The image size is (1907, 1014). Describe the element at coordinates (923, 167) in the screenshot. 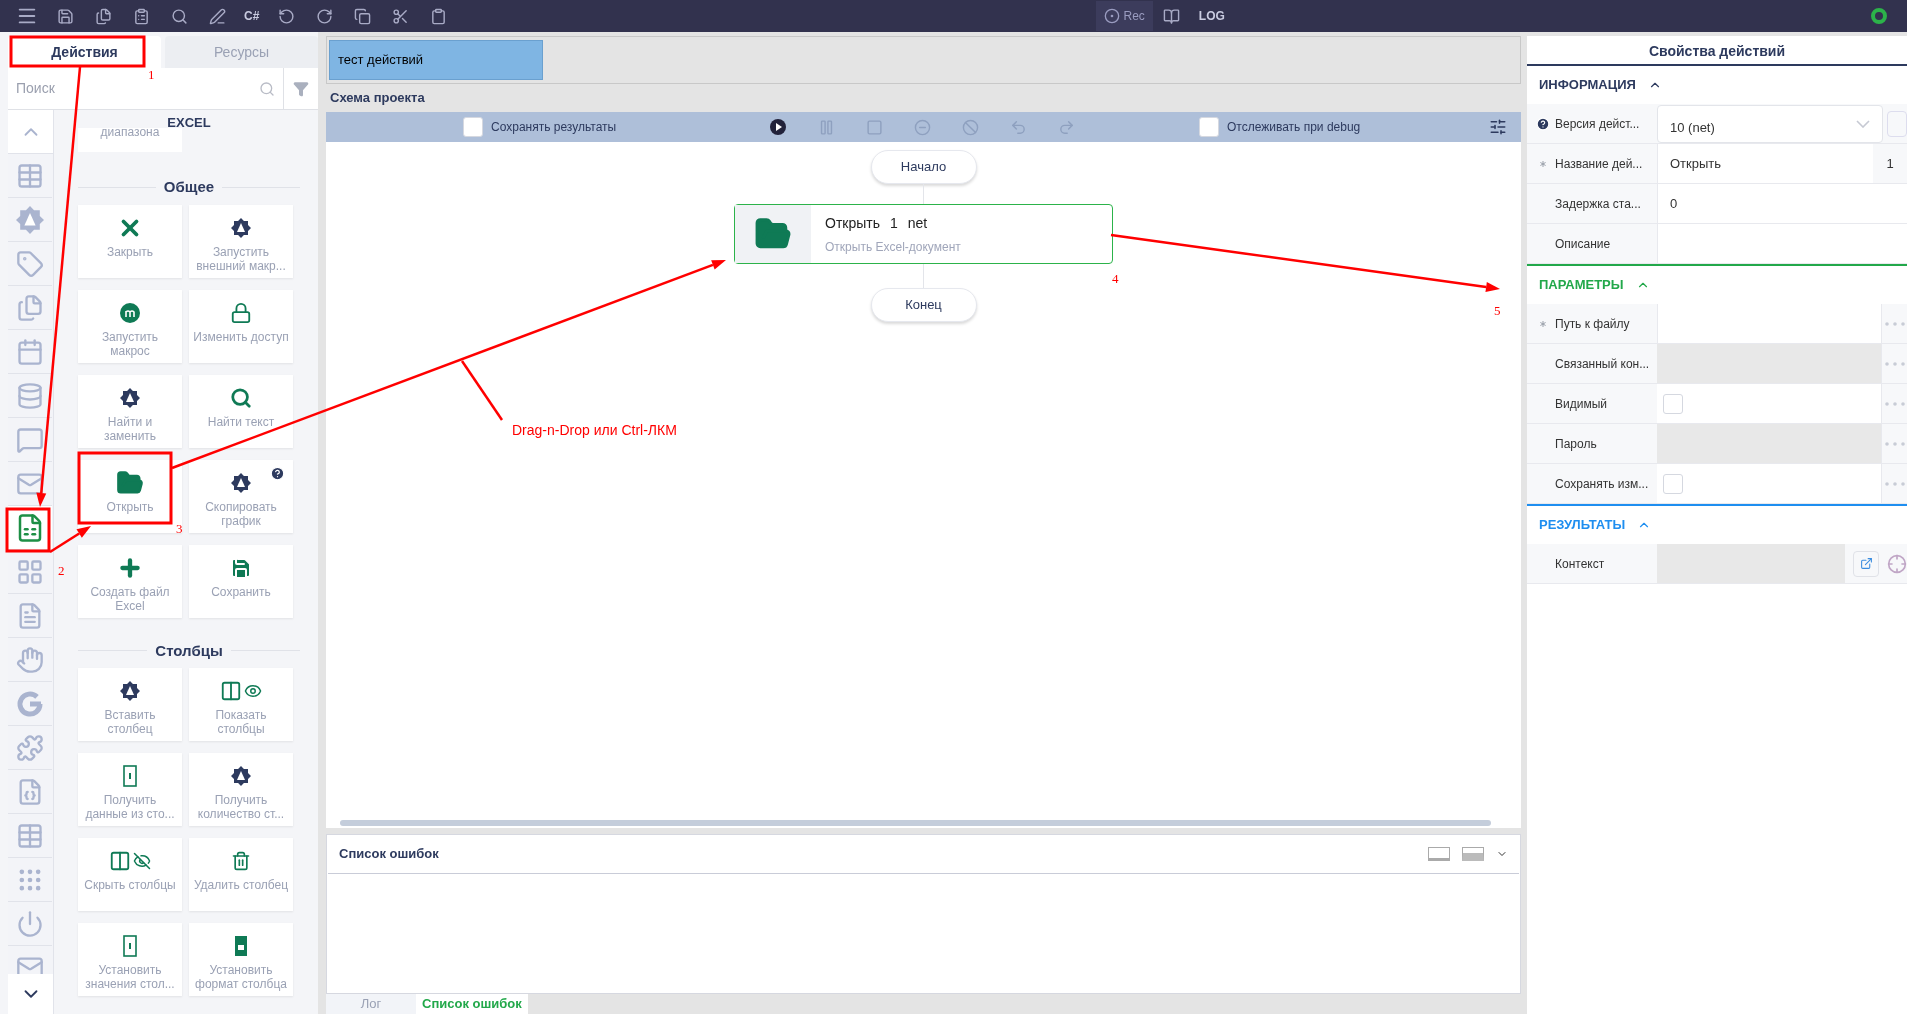

I see `start-node: Начало` at that location.